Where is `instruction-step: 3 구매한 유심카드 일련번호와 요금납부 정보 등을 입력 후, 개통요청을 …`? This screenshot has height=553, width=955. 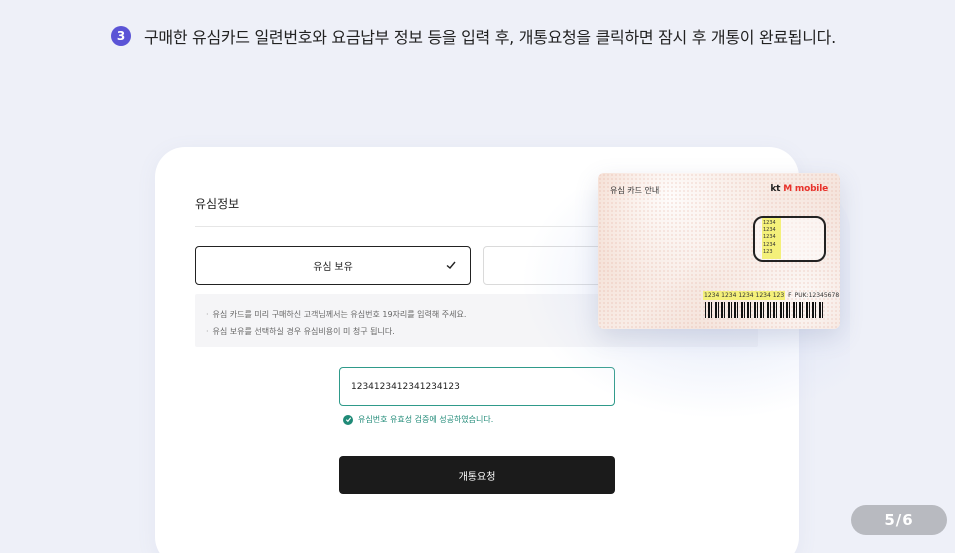
instruction-step: 3 구매한 유심카드 일련번호와 요금납부 정보 등을 입력 후, 개통요청을 … is located at coordinates (473, 36).